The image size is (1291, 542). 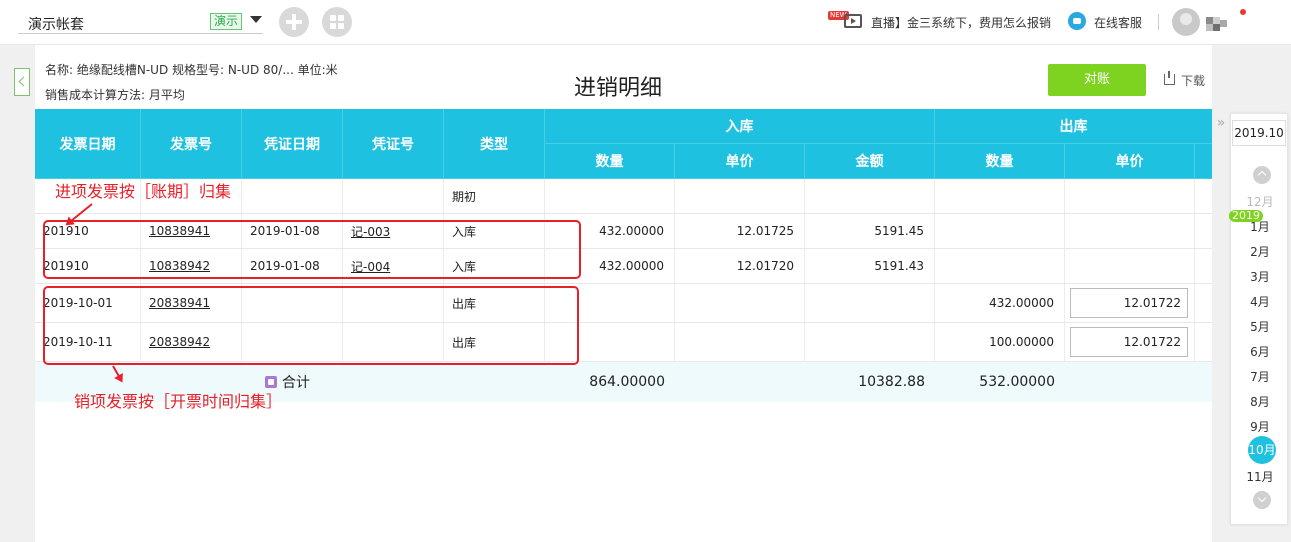 What do you see at coordinates (1000, 303) in the screenshot?
I see `cell-out-qty: 432.00000` at bounding box center [1000, 303].